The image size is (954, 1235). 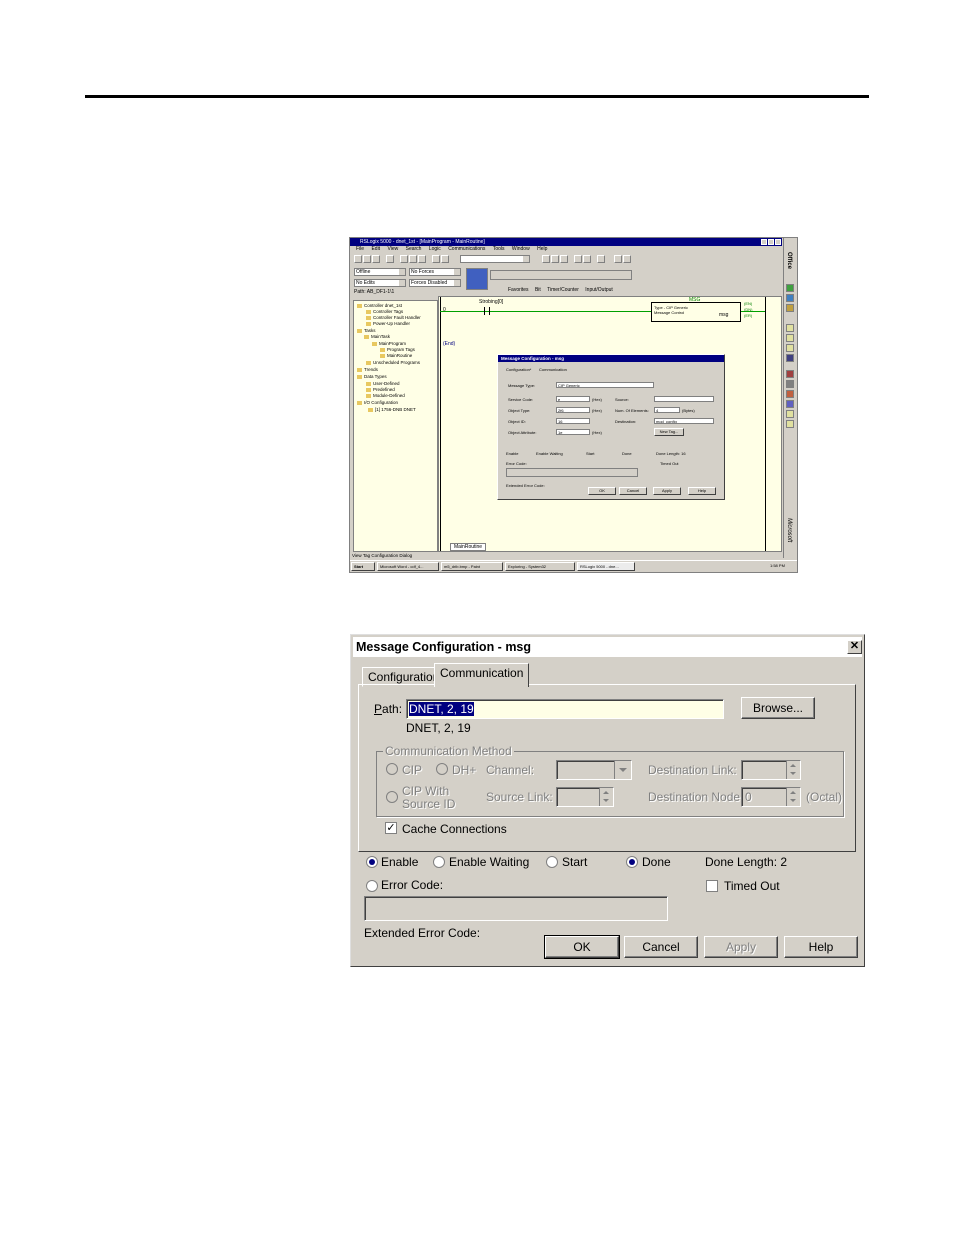 What do you see at coordinates (573, 410) in the screenshot?
I see `mini-object-type: 2f6` at bounding box center [573, 410].